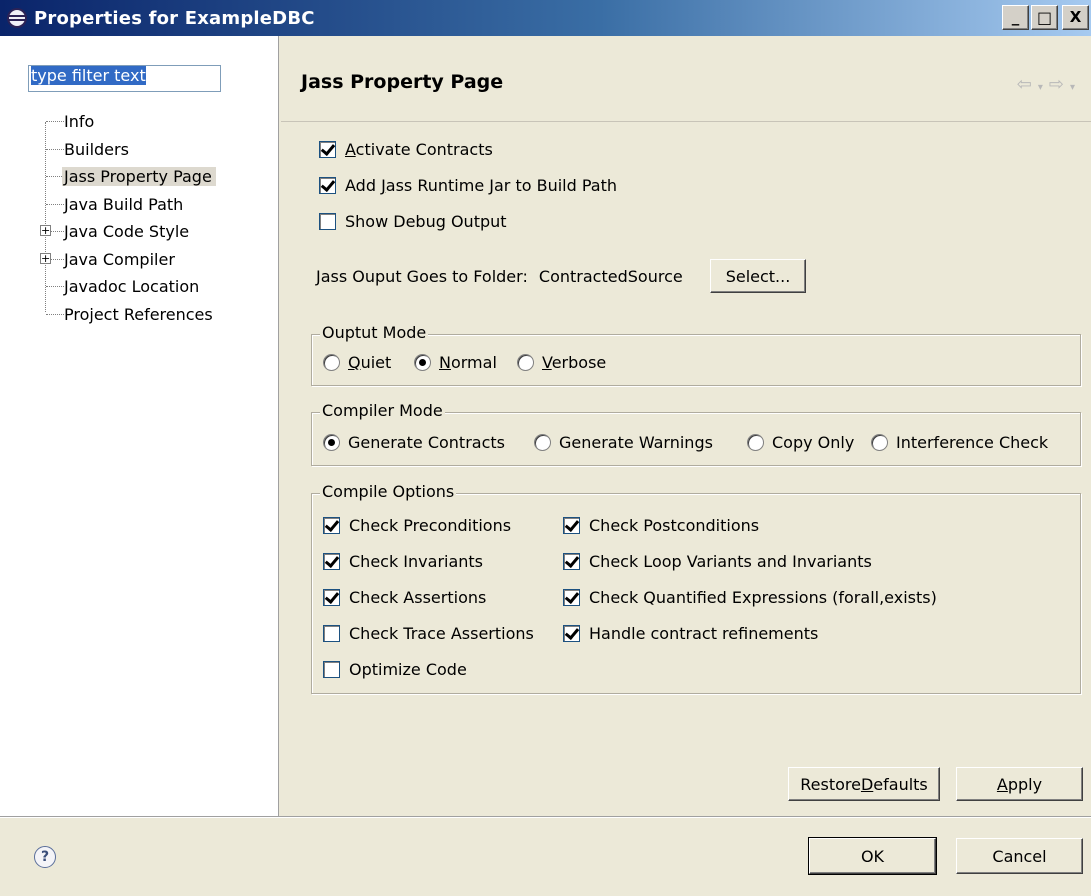  What do you see at coordinates (545, 18) in the screenshot?
I see `title-bar: Properties for ExampleDBC _ □ X` at bounding box center [545, 18].